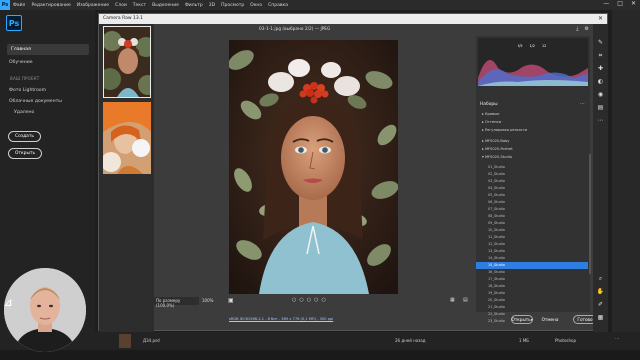 This screenshot has height=360, width=640. What do you see at coordinates (497, 149) in the screenshot?
I see `preset-group: ▸ MFS020-Portret` at bounding box center [497, 149].